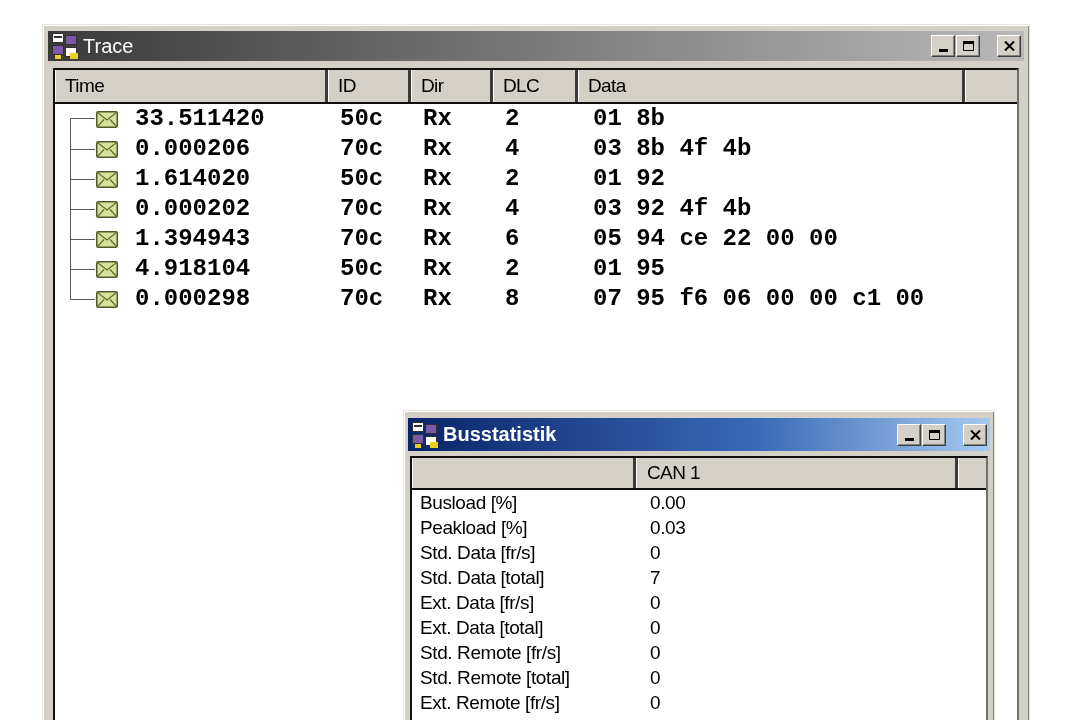  I want to click on close-button, so click(975, 434).